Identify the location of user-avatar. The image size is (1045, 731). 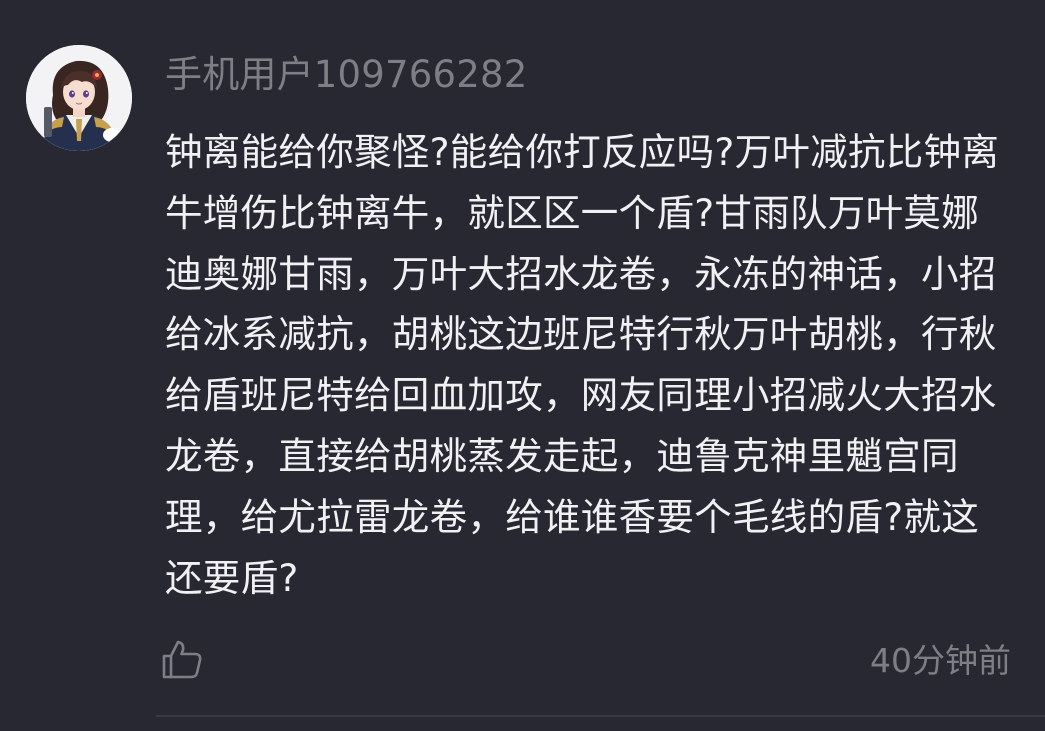
(79, 98).